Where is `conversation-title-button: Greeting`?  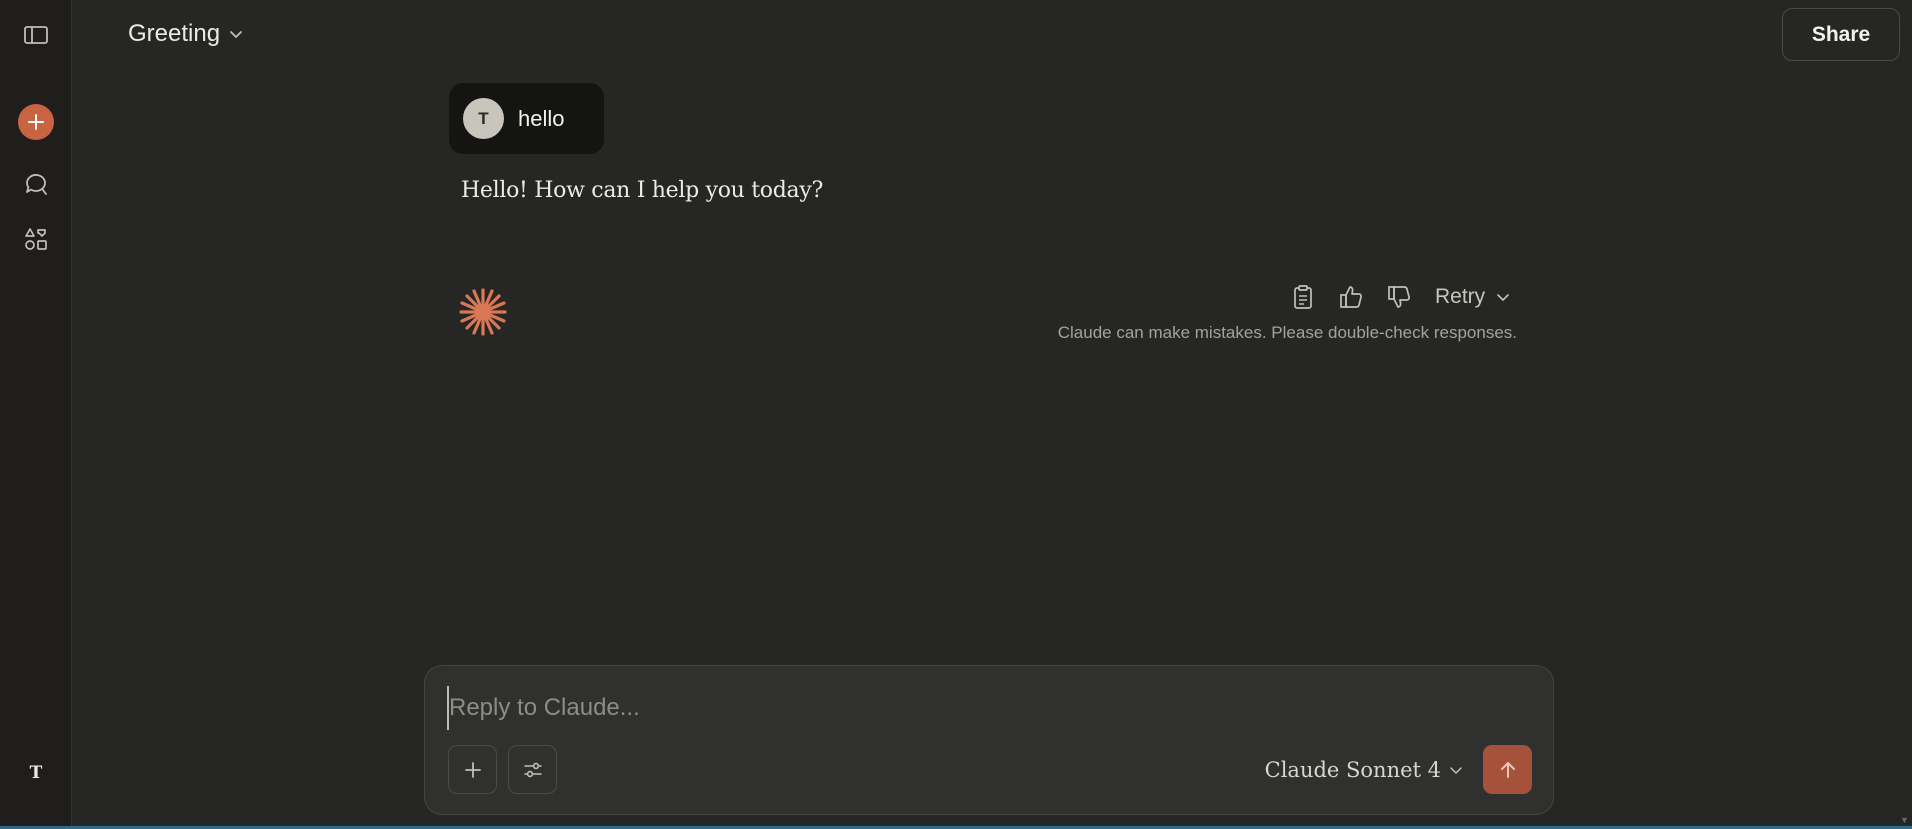 conversation-title-button: Greeting is located at coordinates (186, 34).